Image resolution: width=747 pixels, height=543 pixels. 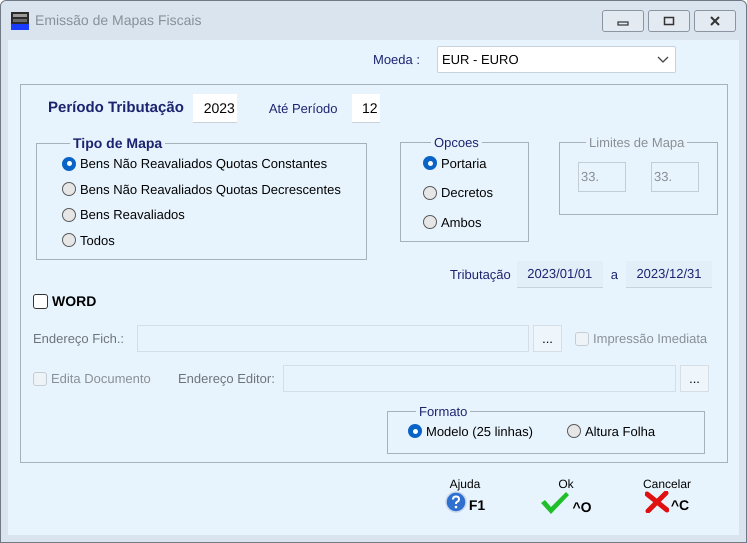 I want to click on ok-button: Ok ^O, so click(x=566, y=498).